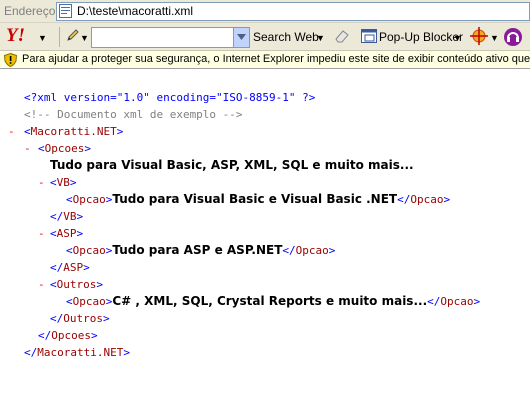 The image size is (530, 397). What do you see at coordinates (11, 131) in the screenshot?
I see `collapse-toggle-root: -` at bounding box center [11, 131].